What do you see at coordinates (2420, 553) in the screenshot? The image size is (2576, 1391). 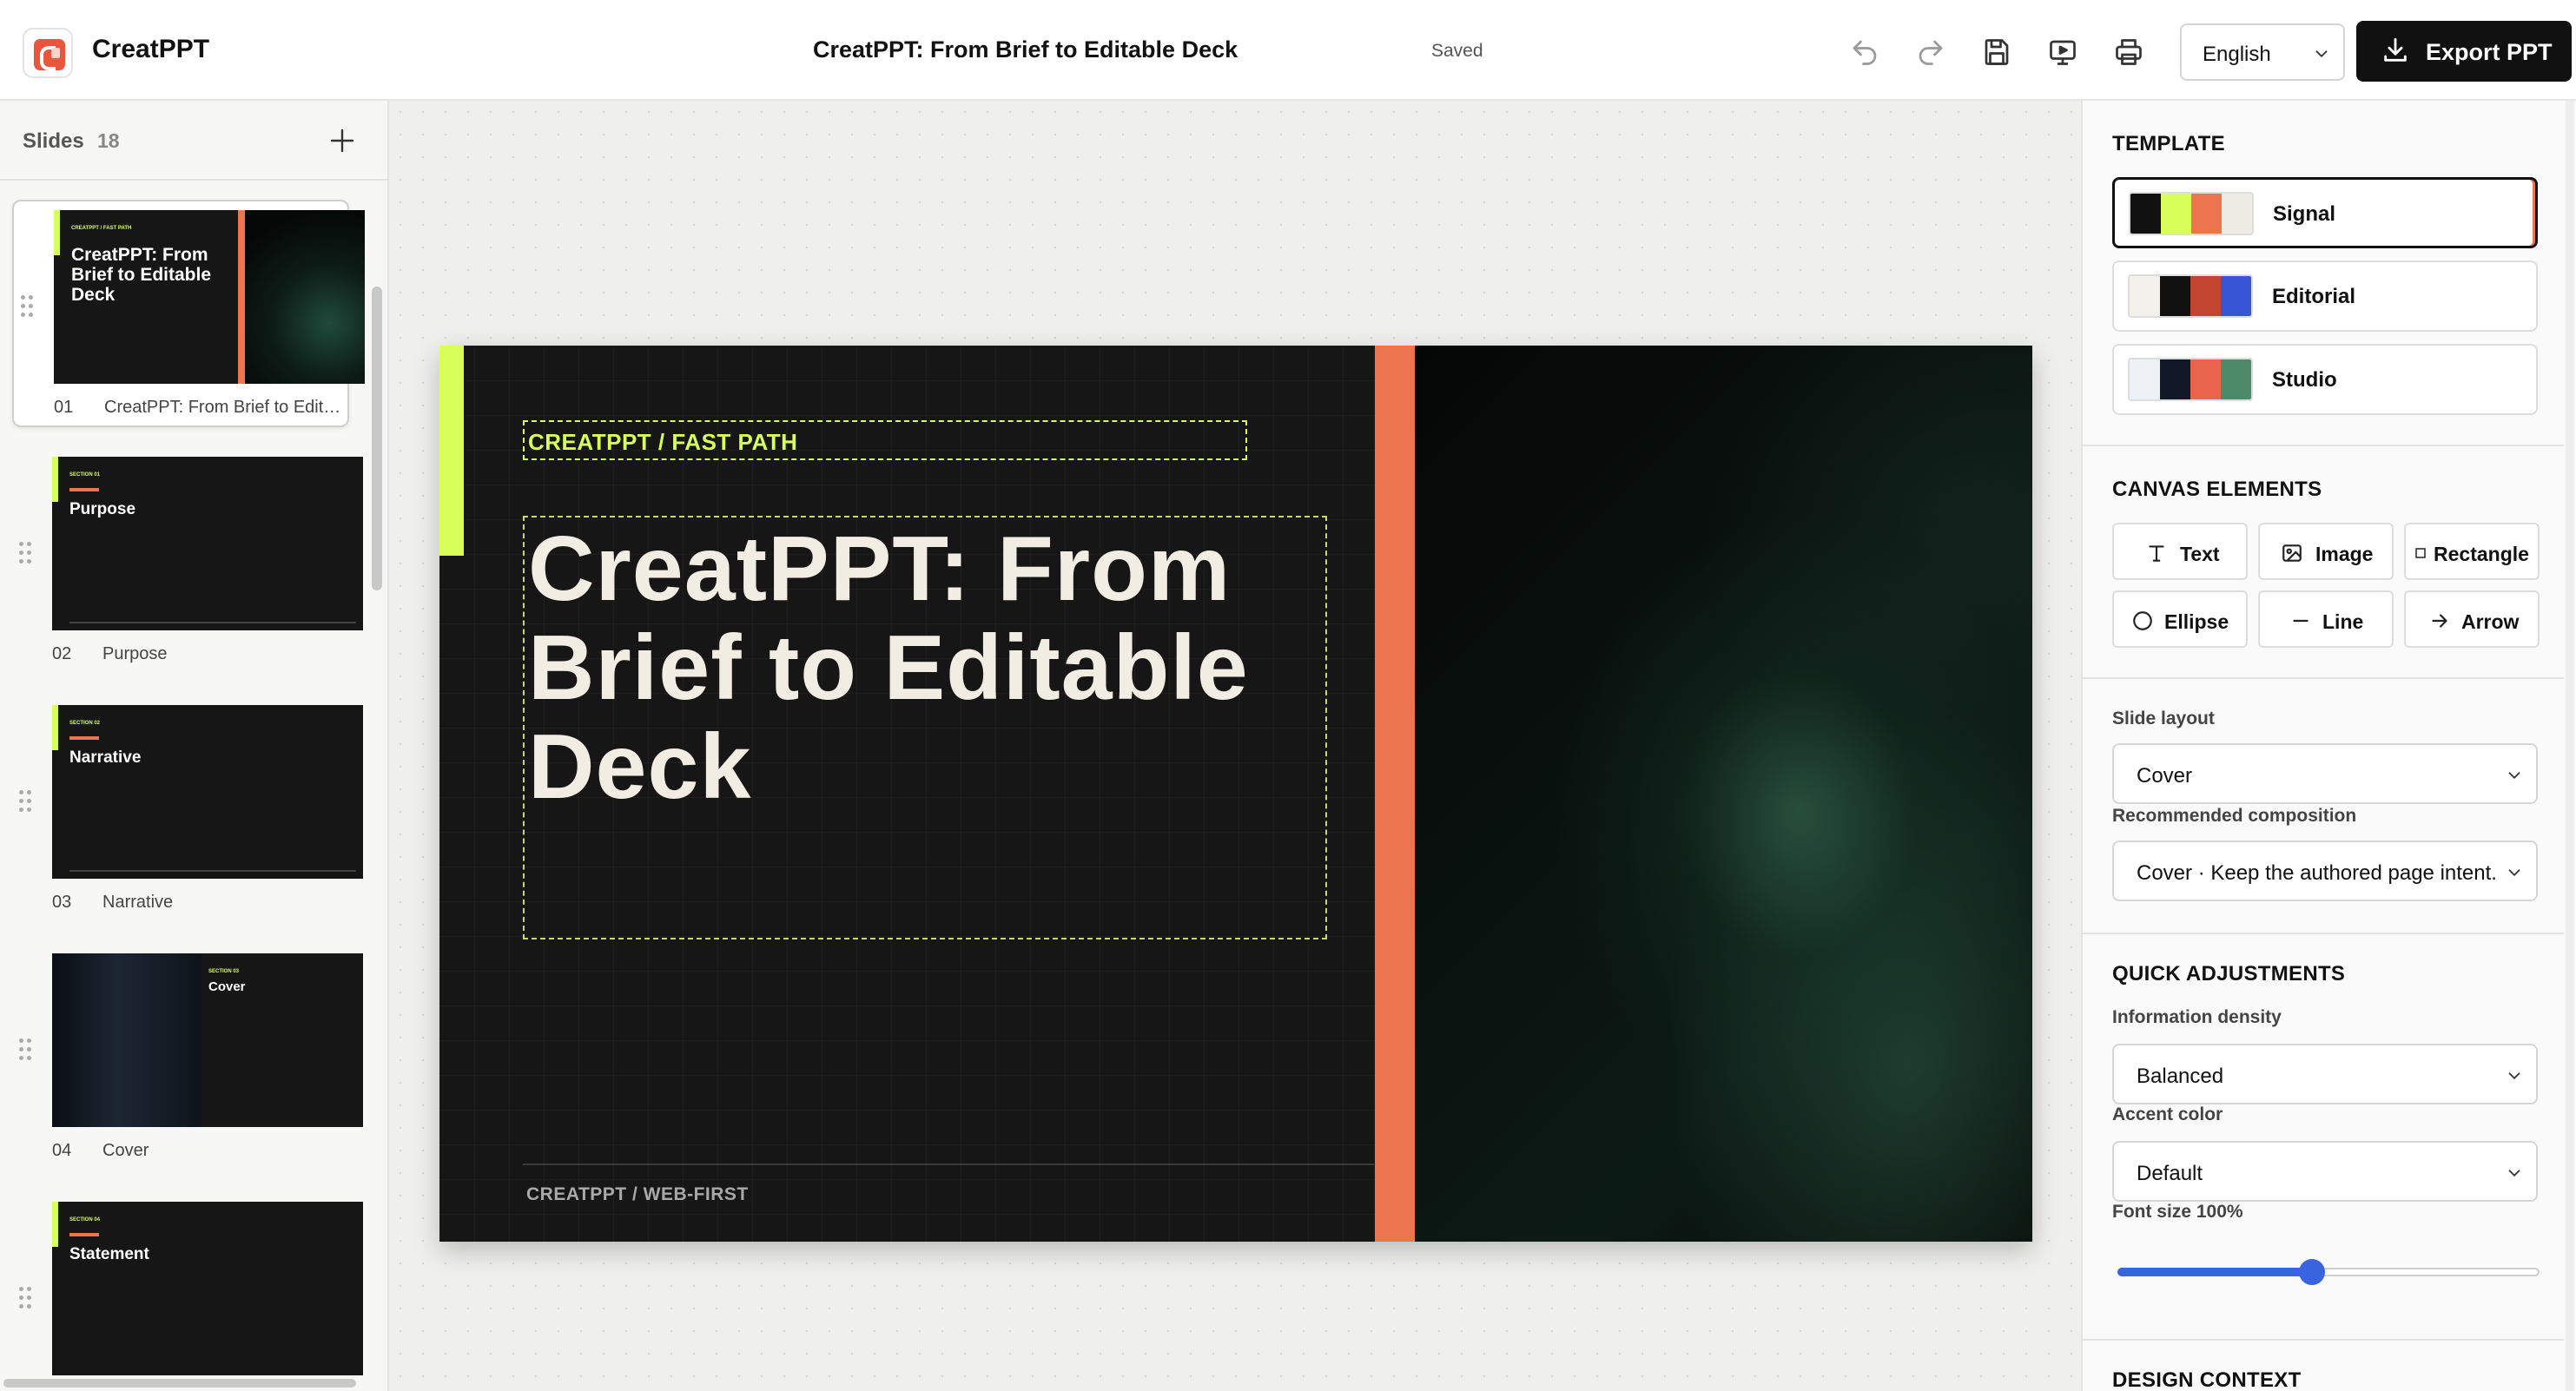 I see `rectangle-icon` at bounding box center [2420, 553].